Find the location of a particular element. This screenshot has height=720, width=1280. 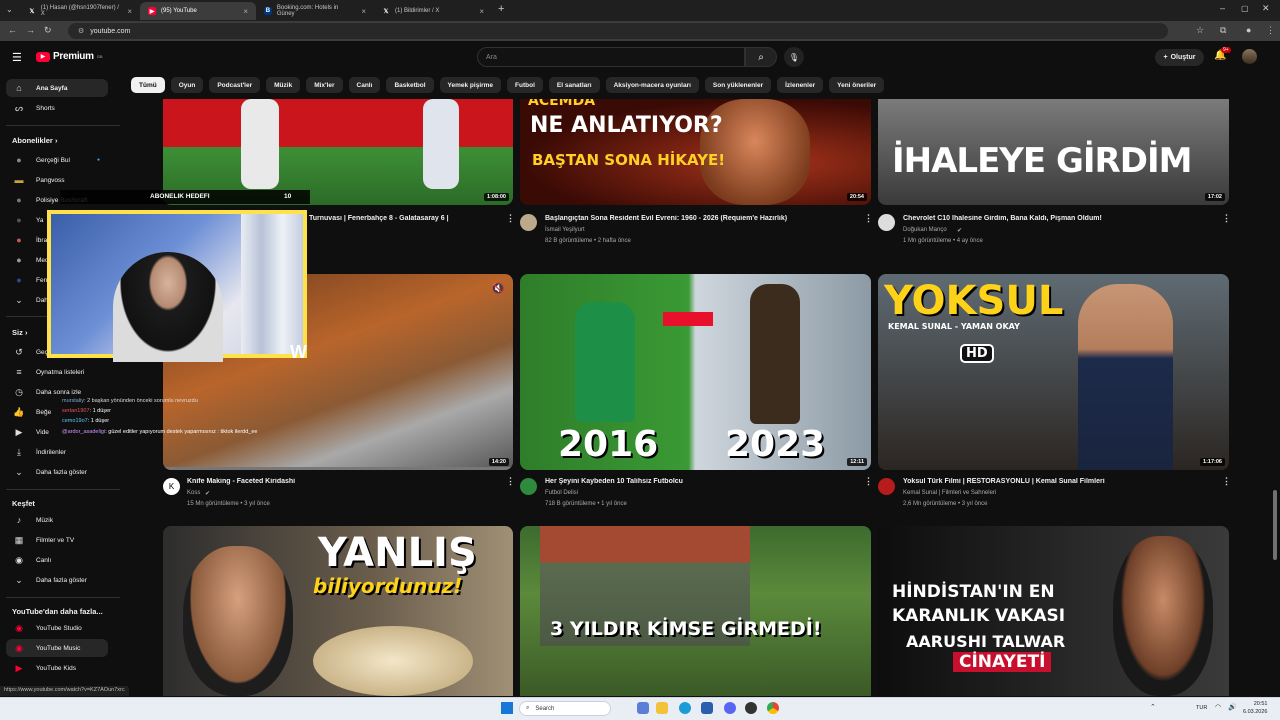

profile-icon: ● is located at coordinates (1248, 30).